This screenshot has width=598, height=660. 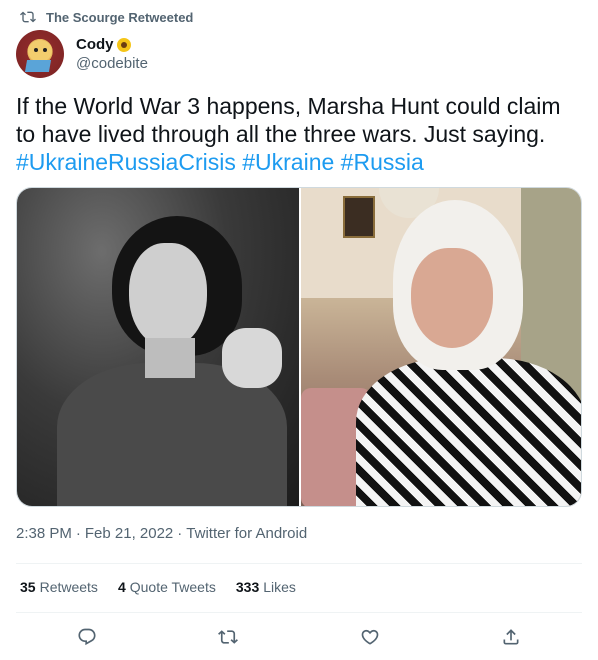 I want to click on hashtag-link: #UkraineRussiaCrisis, so click(x=126, y=162).